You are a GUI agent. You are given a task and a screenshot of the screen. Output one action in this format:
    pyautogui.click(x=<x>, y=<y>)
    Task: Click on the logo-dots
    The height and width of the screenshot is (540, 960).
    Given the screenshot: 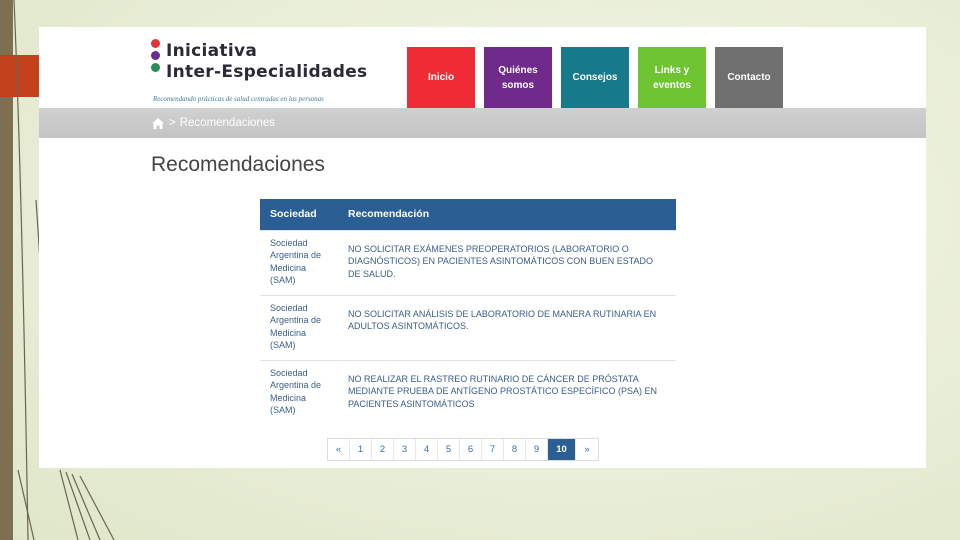 What is the action you would take?
    pyautogui.click(x=157, y=57)
    